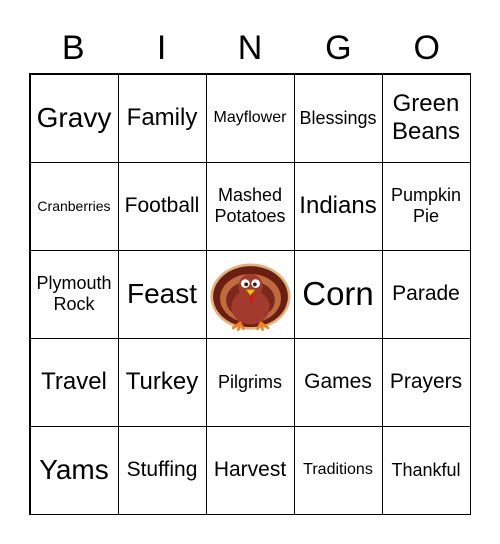  I want to click on header-letter: N, so click(250, 48).